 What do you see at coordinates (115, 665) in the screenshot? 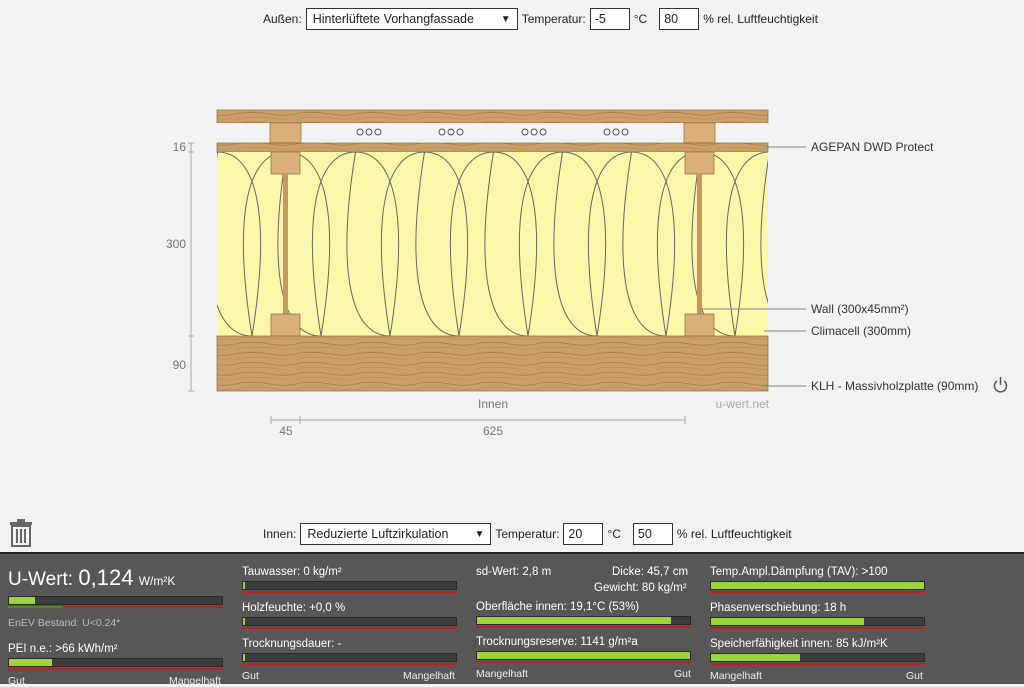
I see `pei-bar` at bounding box center [115, 665].